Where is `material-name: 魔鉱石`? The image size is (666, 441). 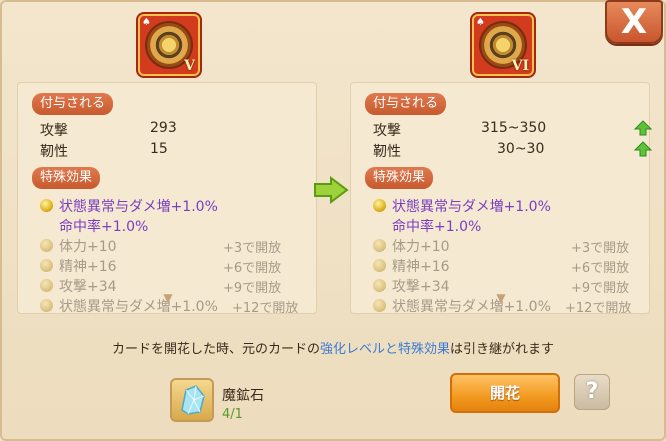
material-name: 魔鉱石 is located at coordinates (243, 396).